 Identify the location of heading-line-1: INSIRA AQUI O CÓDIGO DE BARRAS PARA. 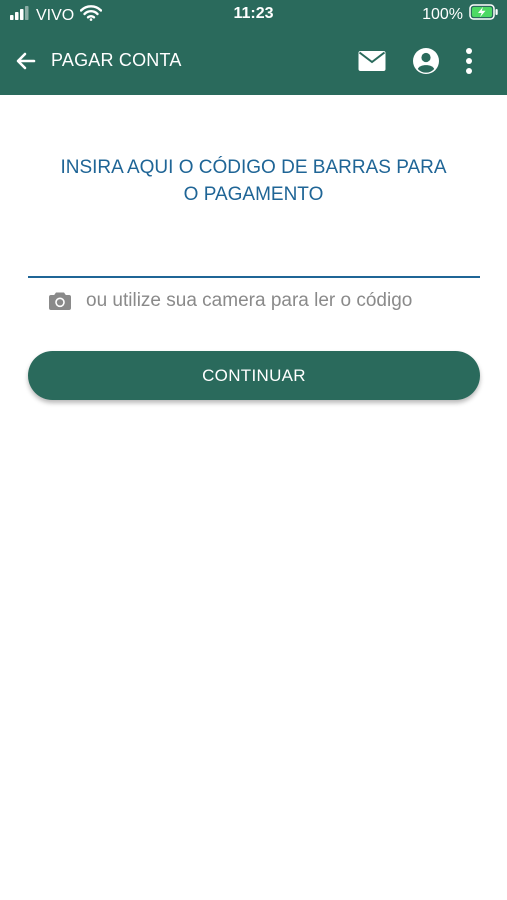
(253, 167).